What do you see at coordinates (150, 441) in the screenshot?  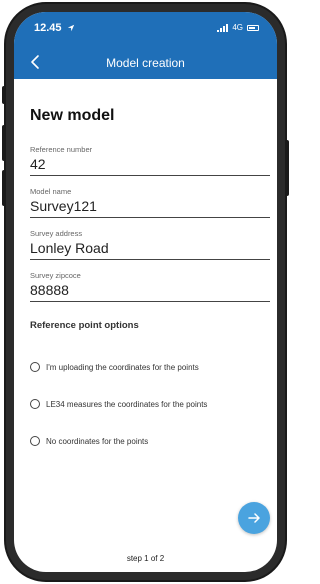 I see `option-no-coordinates: No coordinates for the points` at bounding box center [150, 441].